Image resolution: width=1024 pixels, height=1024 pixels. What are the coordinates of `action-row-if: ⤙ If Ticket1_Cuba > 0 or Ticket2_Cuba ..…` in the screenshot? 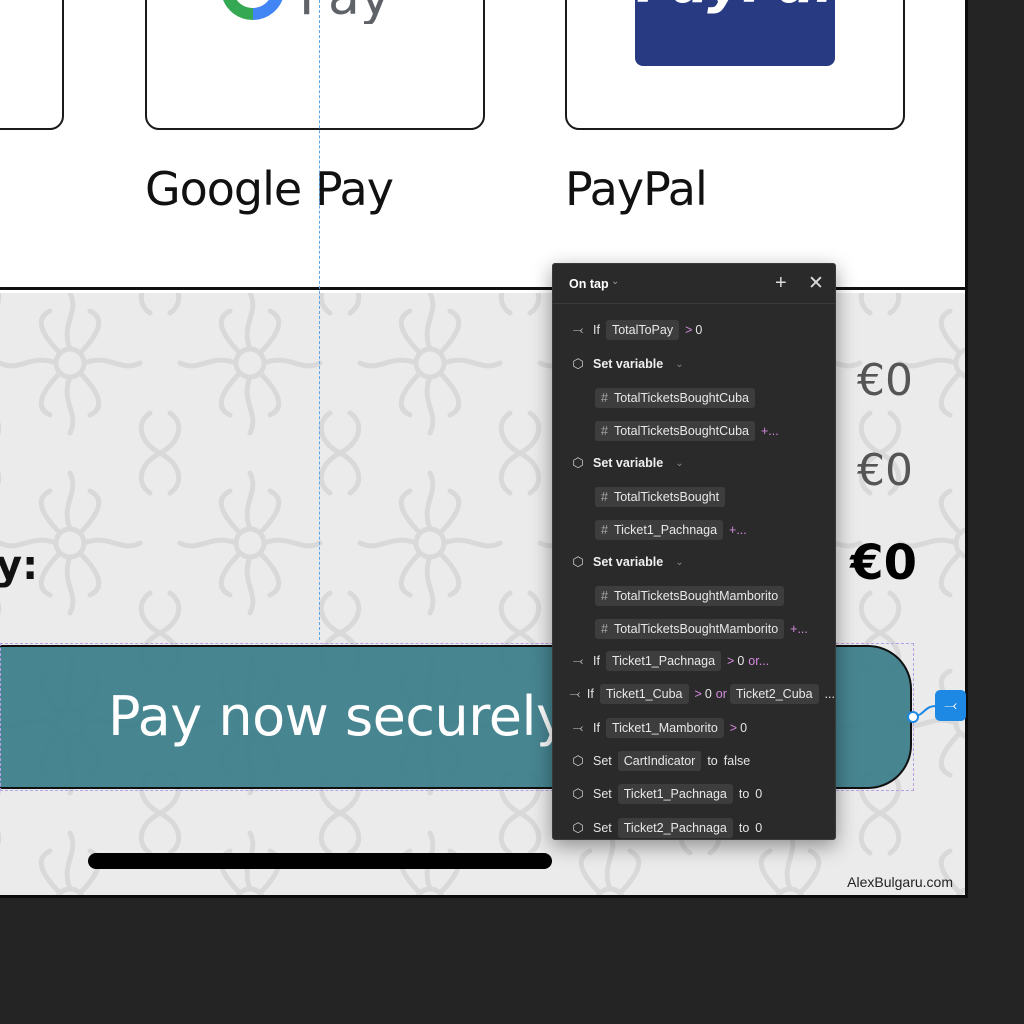 It's located at (694, 694).